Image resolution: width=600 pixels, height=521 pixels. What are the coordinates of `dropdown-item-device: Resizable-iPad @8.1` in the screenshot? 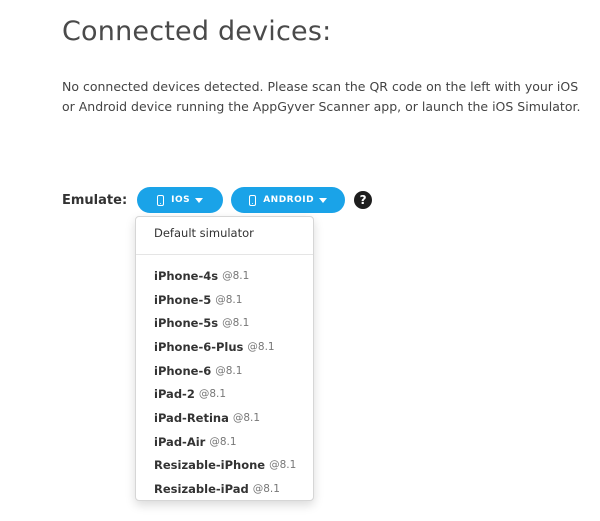 It's located at (225, 489).